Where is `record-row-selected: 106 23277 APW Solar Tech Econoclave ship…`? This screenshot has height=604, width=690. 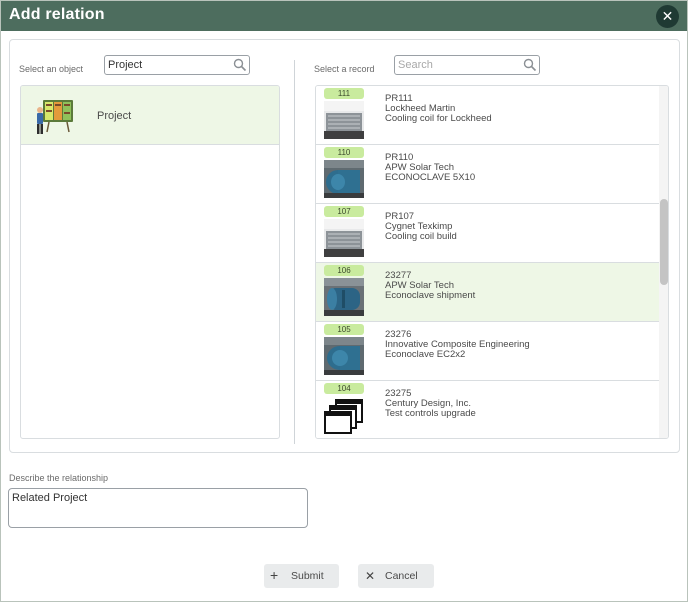
record-row-selected: 106 23277 APW Solar Tech Econoclave ship… is located at coordinates (487, 292).